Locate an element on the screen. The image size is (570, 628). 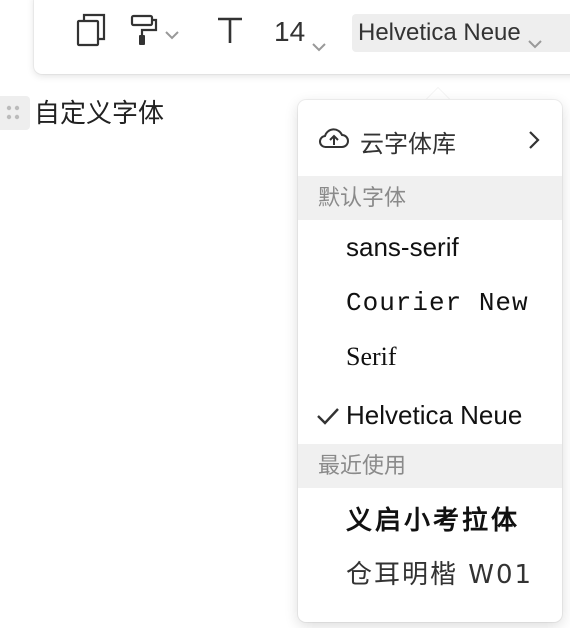
cloud-fonts-label: 云字体库 is located at coordinates (408, 144).